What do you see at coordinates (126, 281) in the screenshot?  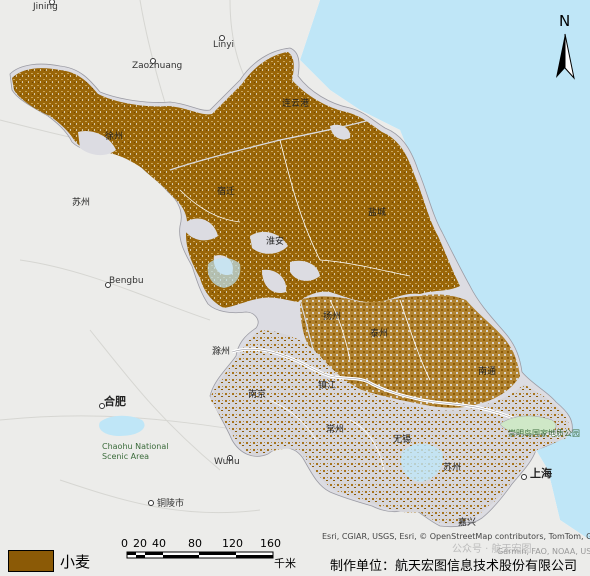 I see `place-label-bengbu: Bengbu` at bounding box center [126, 281].